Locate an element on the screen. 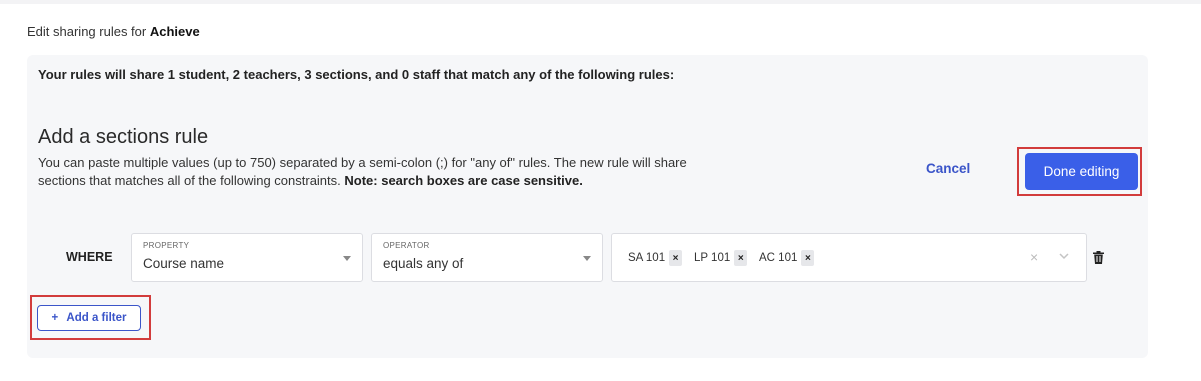 The image size is (1201, 381). clear-all-icon: × is located at coordinates (1034, 257).